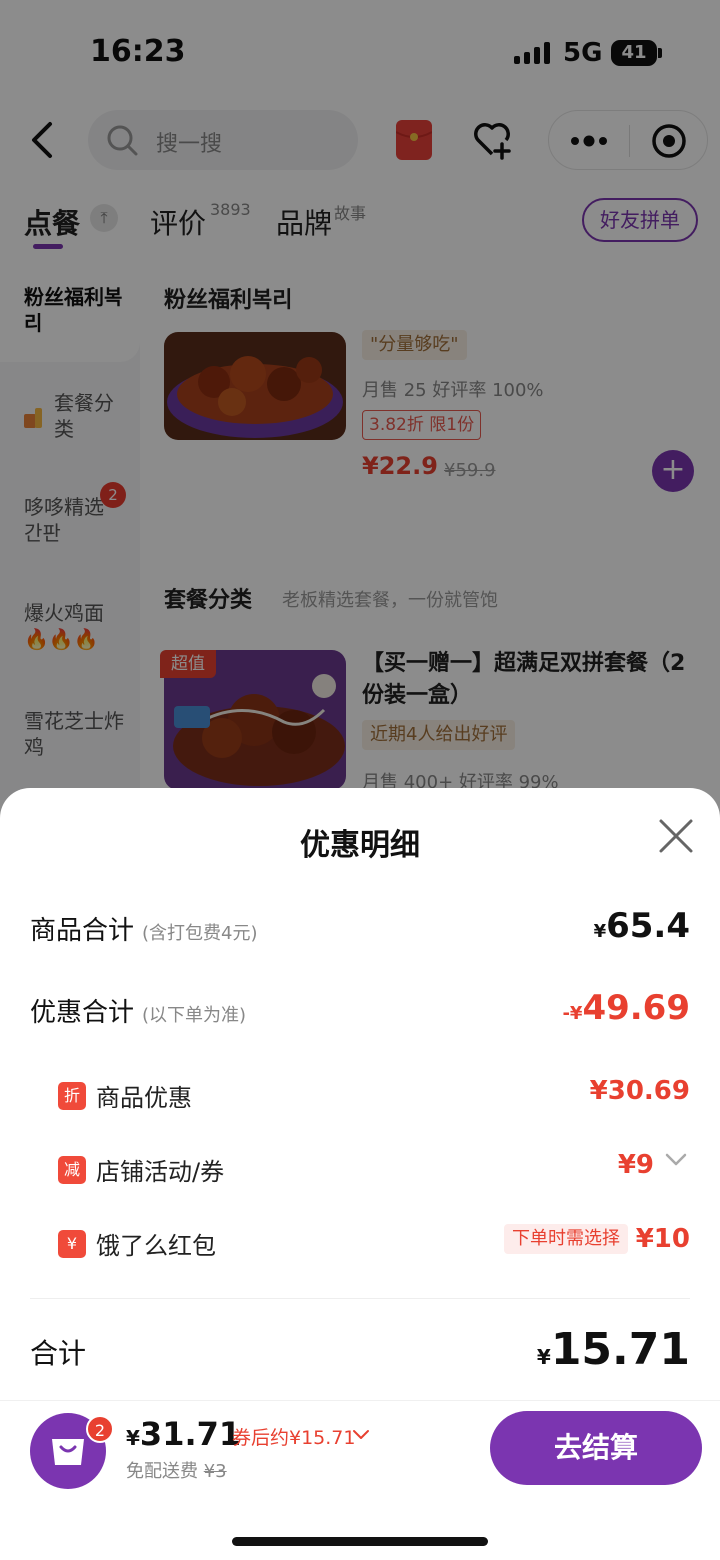 The image size is (720, 1560). What do you see at coordinates (72, 1096) in the screenshot?
I see `goods-discount-icon: 折` at bounding box center [72, 1096].